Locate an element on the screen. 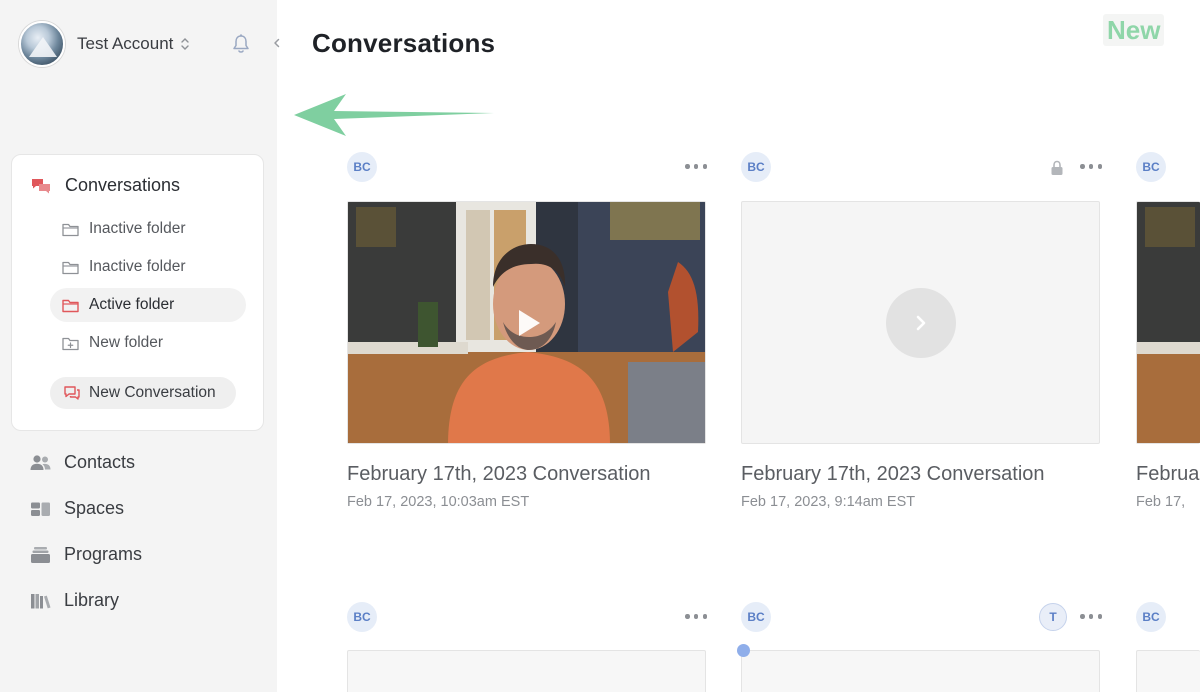 The image size is (1200, 692). sidebar-item-contacts: Contacts is located at coordinates (82, 462).